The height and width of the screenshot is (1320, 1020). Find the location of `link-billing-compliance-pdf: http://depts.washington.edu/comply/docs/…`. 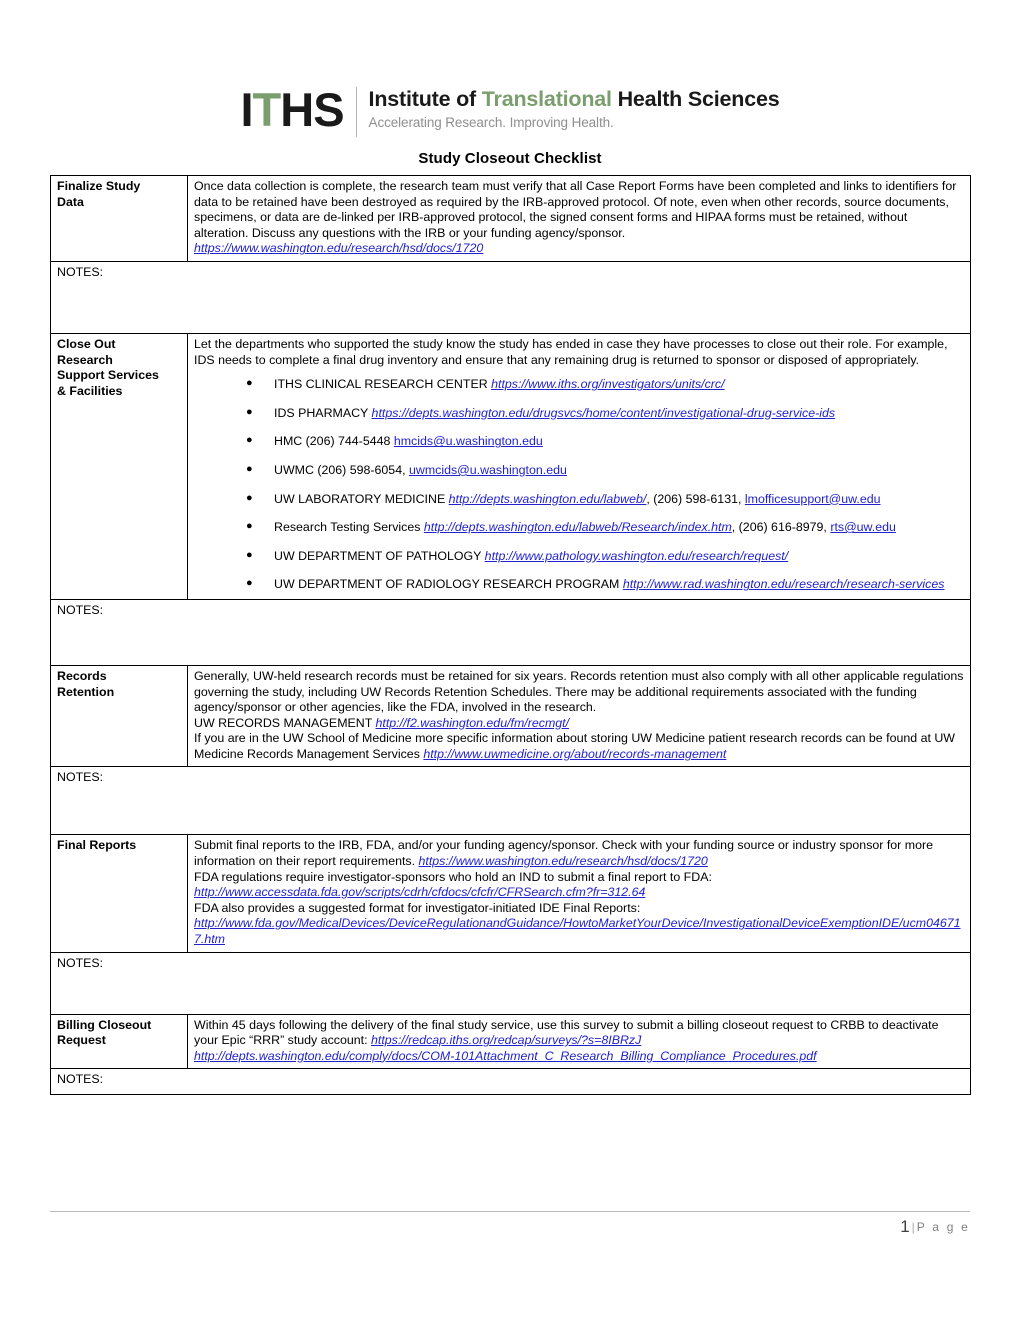

link-billing-compliance-pdf: http://depts.washington.edu/comply/docs/… is located at coordinates (505, 1056).